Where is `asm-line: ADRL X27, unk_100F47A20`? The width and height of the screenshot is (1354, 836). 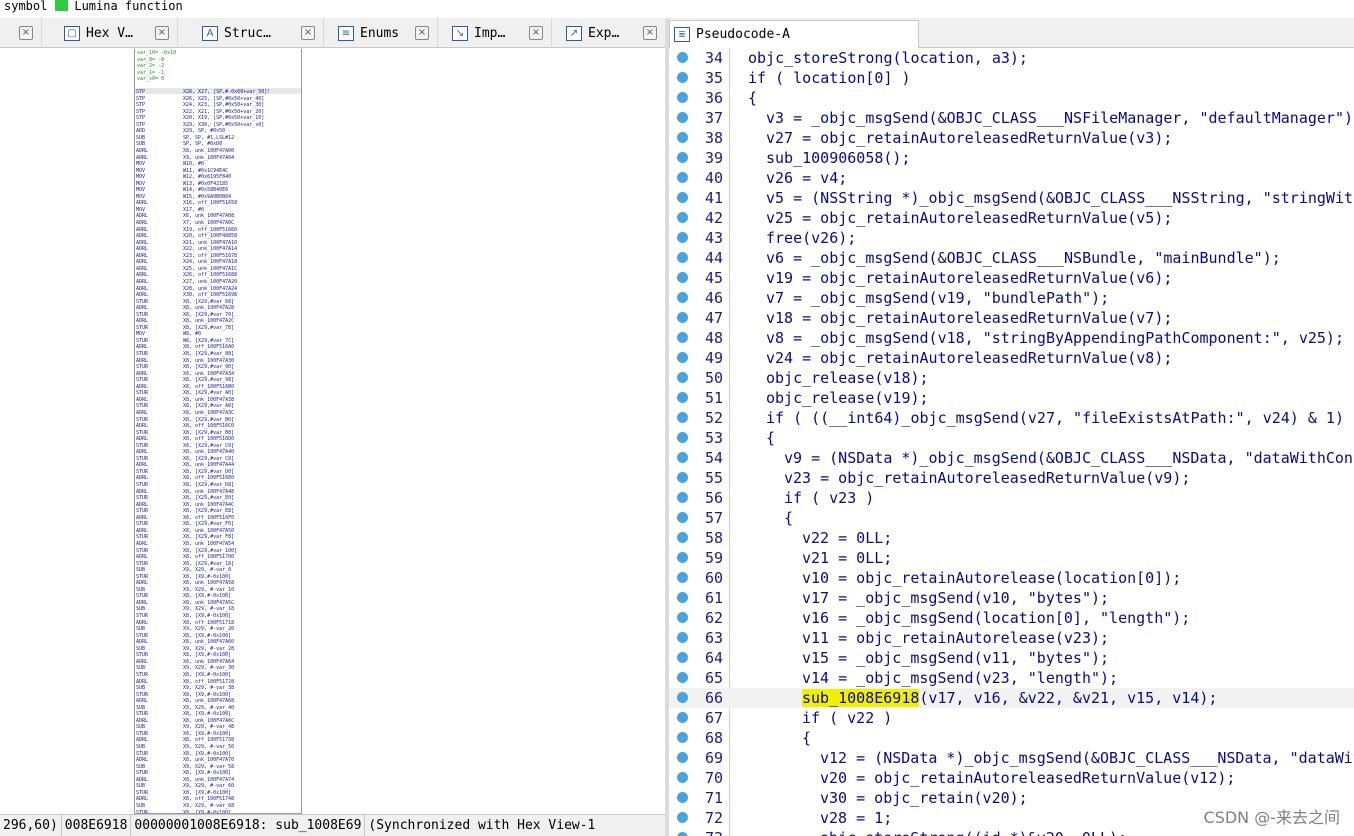
asm-line: ADRL X27, unk_100F47A20 is located at coordinates (218, 282).